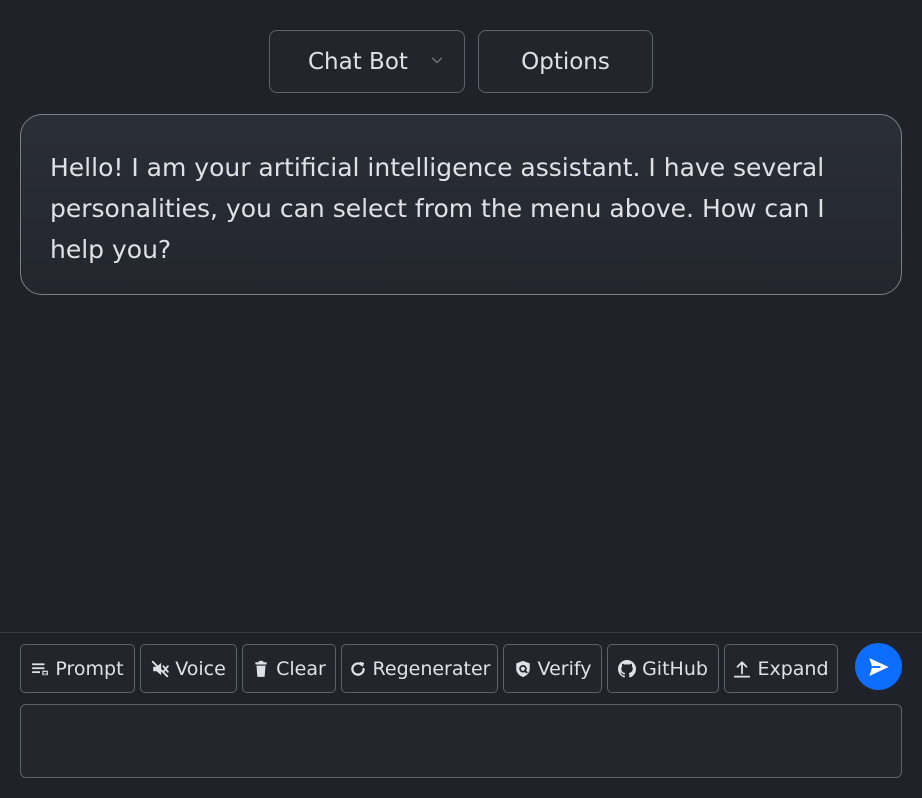 Image resolution: width=922 pixels, height=798 pixels. I want to click on options-button: Options, so click(565, 61).